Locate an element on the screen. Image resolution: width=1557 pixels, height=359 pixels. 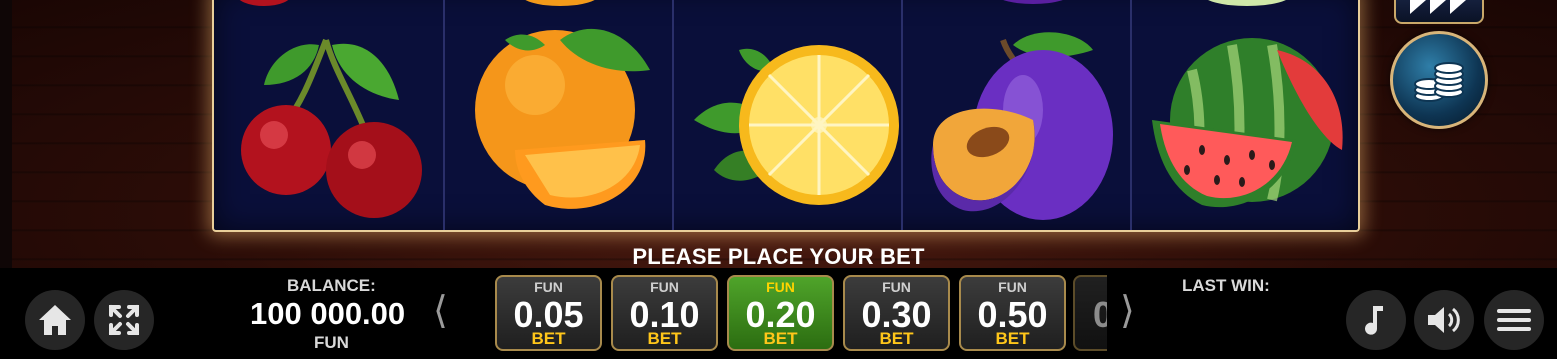
coins-button is located at coordinates (1439, 80).